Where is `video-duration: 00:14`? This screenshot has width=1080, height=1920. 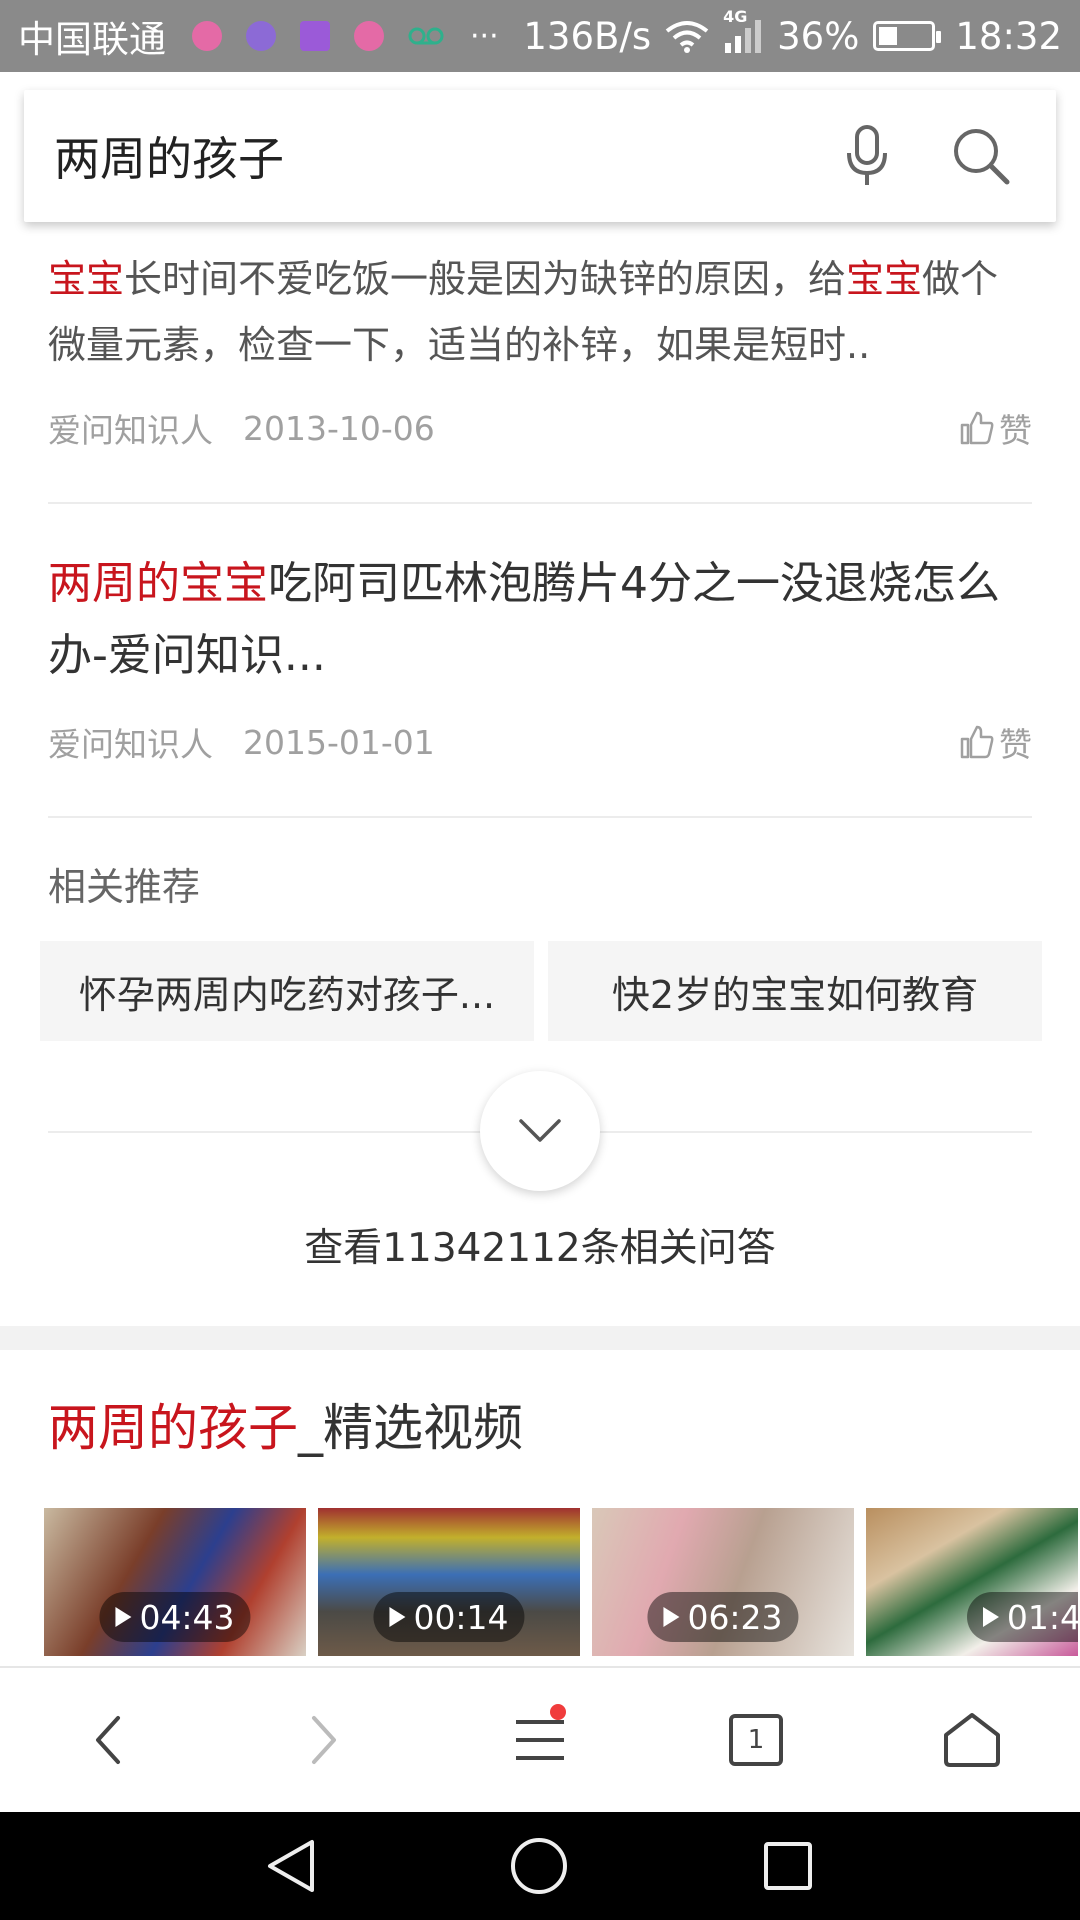 video-duration: 00:14 is located at coordinates (449, 1617).